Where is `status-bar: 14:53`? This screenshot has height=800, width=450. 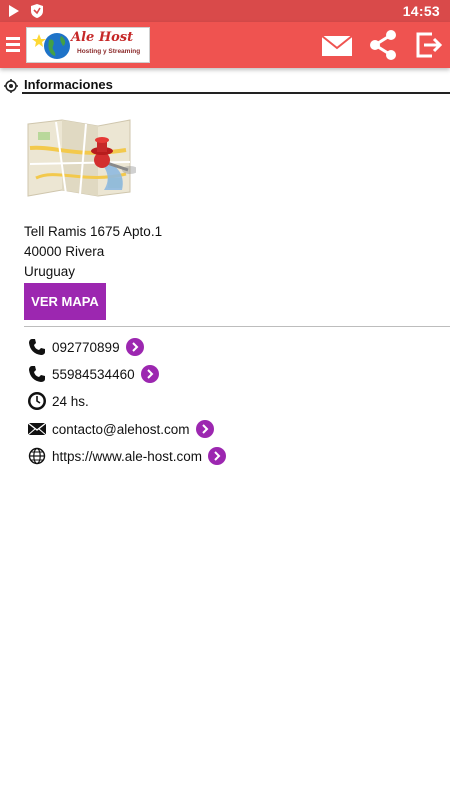 status-bar: 14:53 is located at coordinates (225, 11).